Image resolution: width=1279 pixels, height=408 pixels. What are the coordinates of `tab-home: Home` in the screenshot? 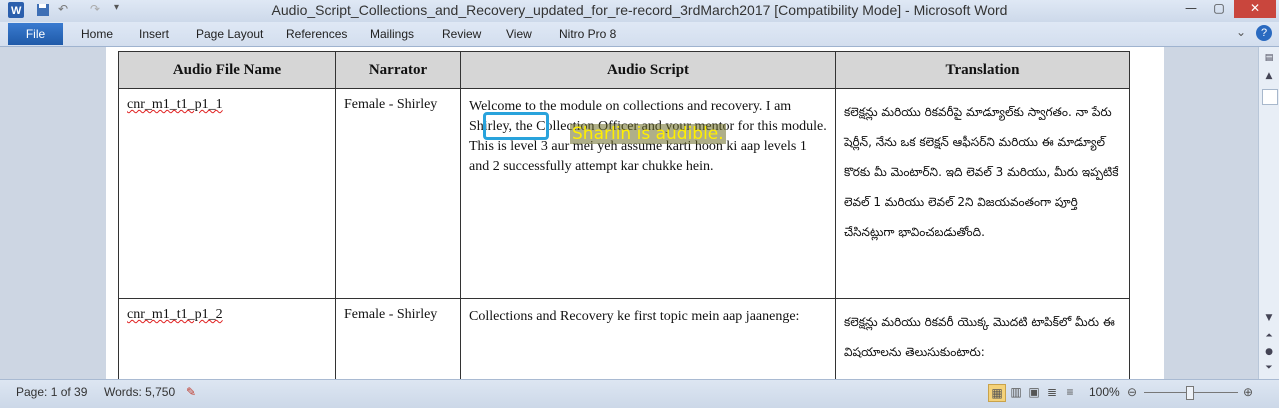 It's located at (97, 34).